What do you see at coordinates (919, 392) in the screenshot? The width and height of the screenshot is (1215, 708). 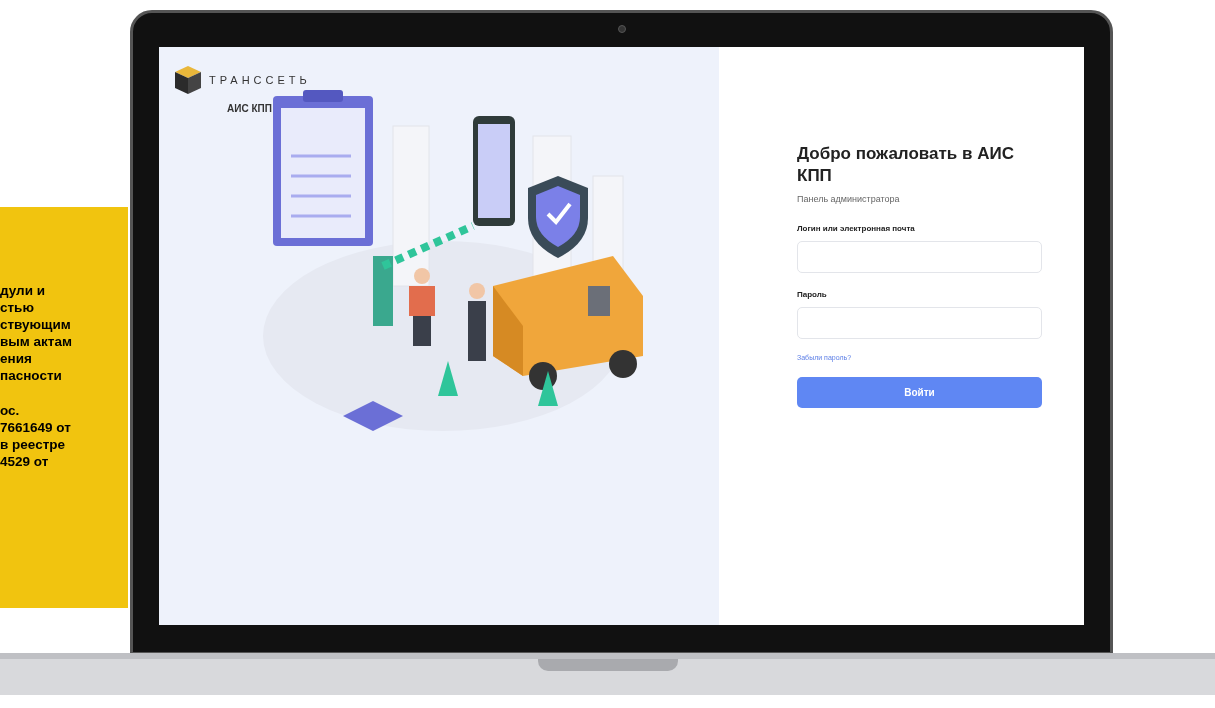 I see `login-button: Войти` at bounding box center [919, 392].